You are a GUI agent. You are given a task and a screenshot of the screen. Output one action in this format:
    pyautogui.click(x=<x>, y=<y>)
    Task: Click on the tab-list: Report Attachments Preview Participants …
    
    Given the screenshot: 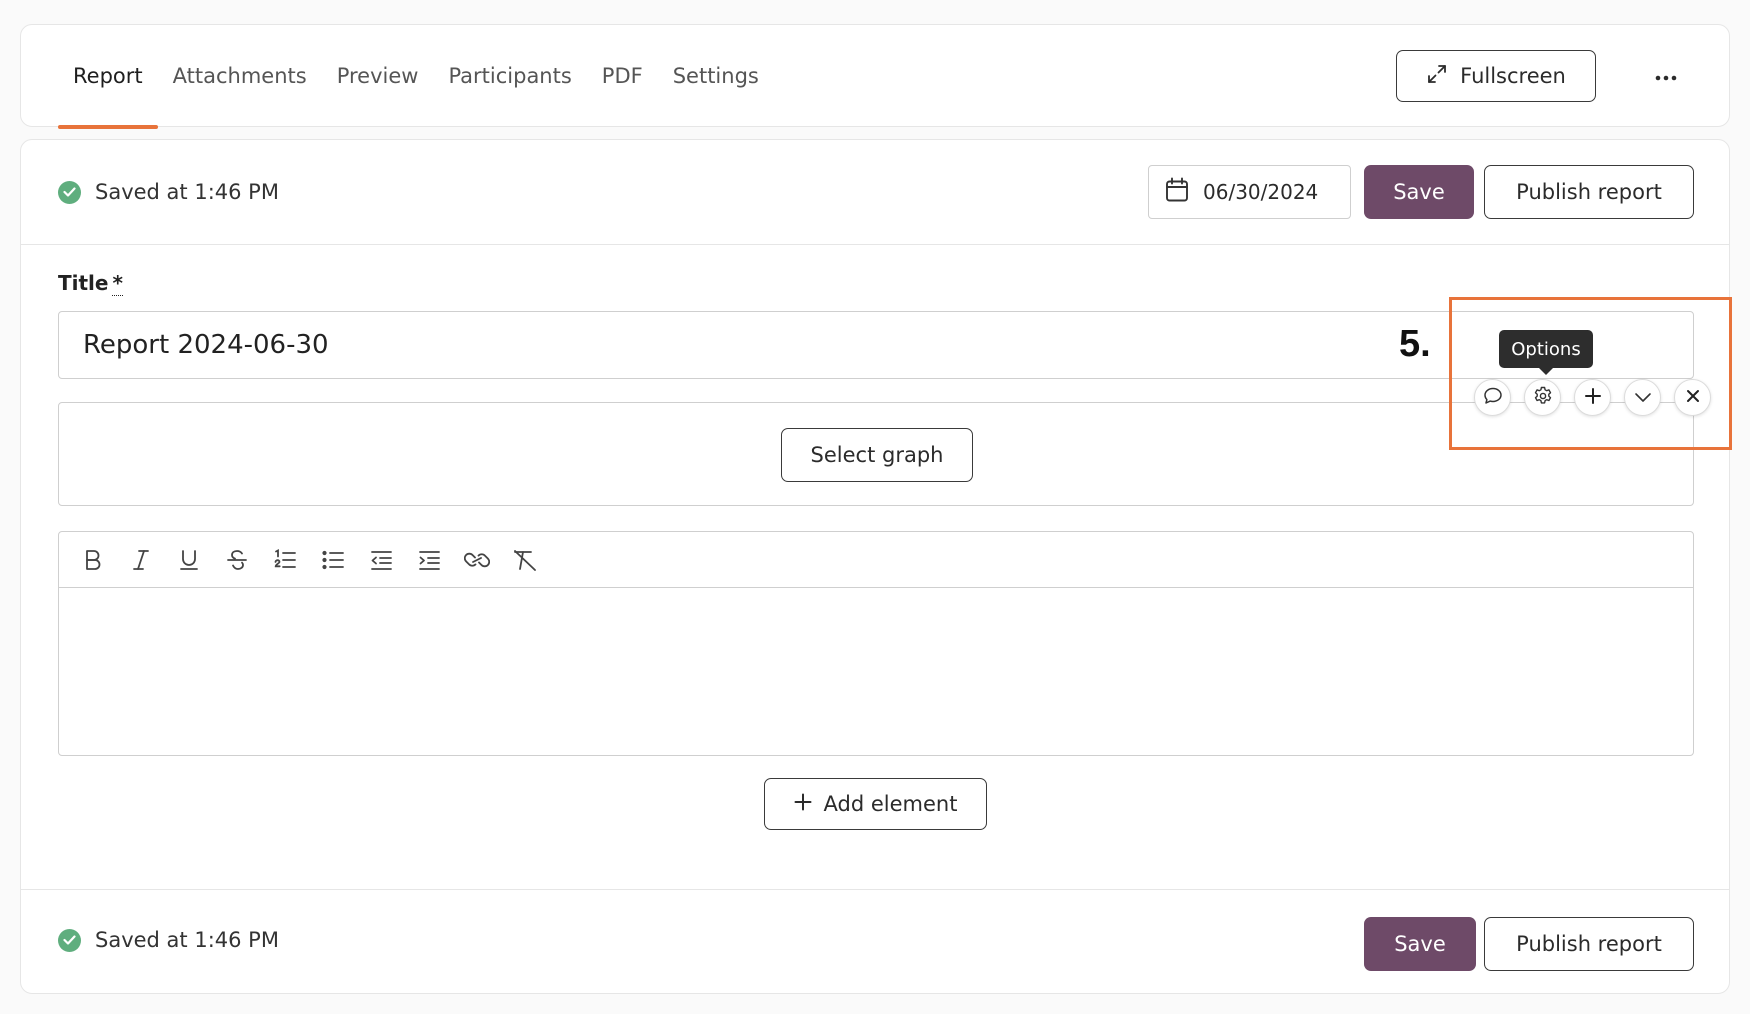 What is the action you would take?
    pyautogui.click(x=416, y=77)
    